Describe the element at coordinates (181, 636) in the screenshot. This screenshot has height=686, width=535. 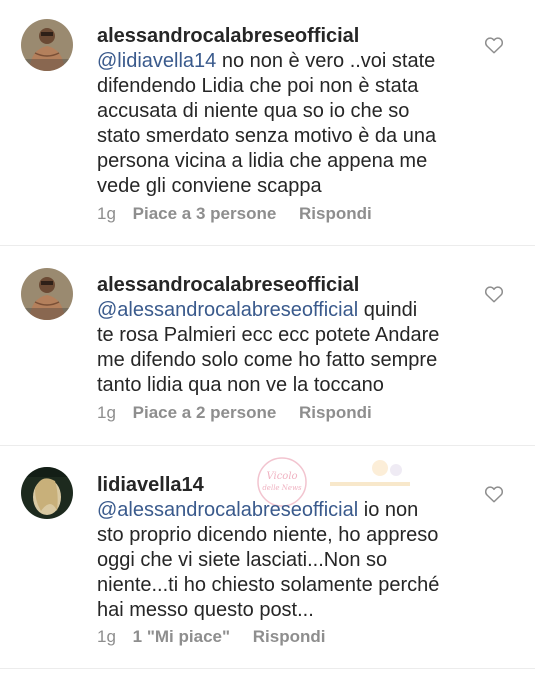
I see `likes-count-link: 1 "Mi piace"` at that location.